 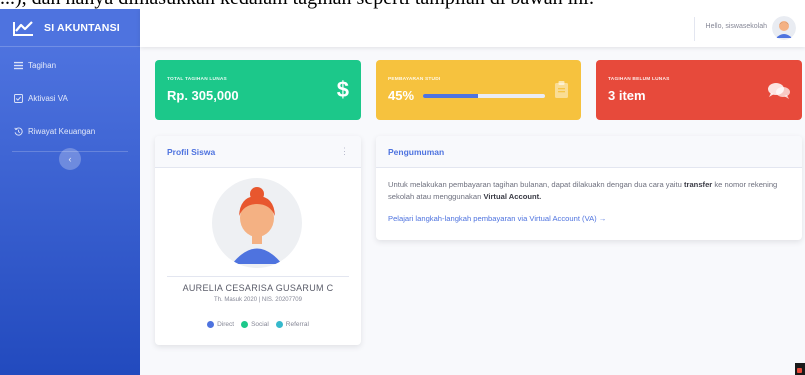 What do you see at coordinates (561, 89) in the screenshot?
I see `clipboard-icon` at bounding box center [561, 89].